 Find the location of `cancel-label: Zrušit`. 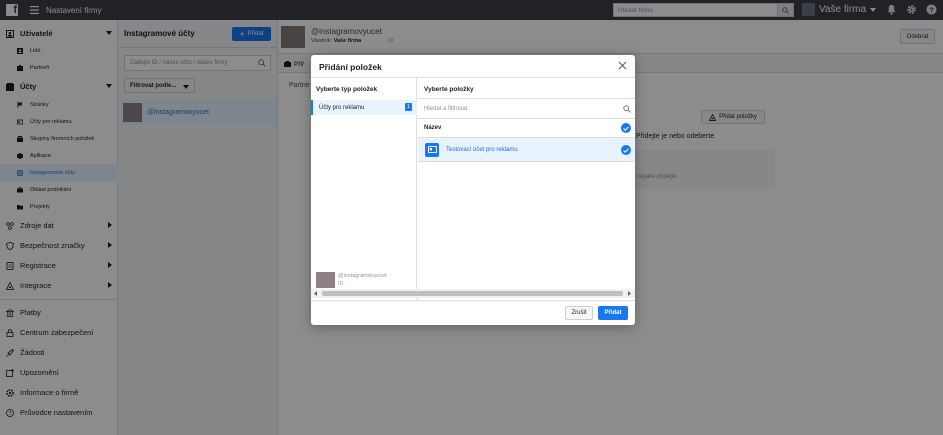

cancel-label: Zrušit is located at coordinates (579, 313).